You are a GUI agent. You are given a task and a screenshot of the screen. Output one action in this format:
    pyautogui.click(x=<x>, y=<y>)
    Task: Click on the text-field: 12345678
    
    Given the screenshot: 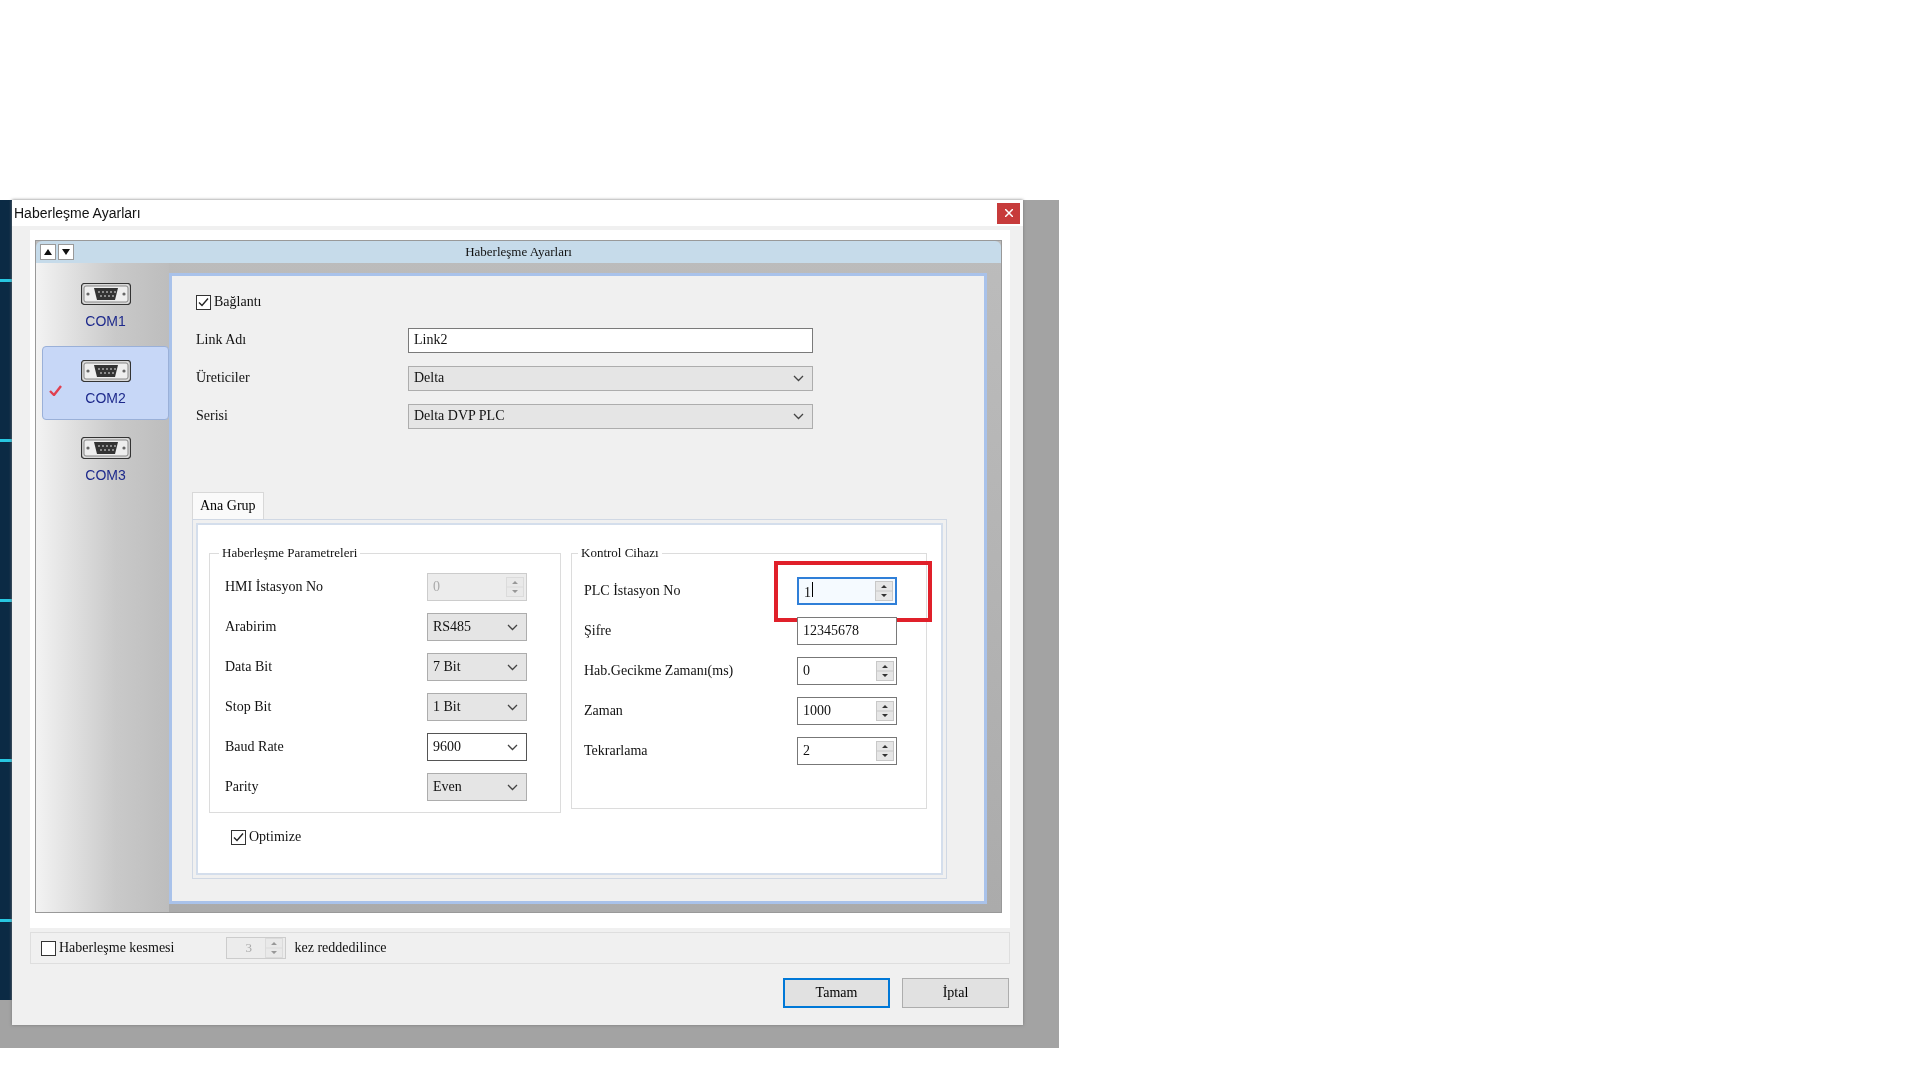 What is the action you would take?
    pyautogui.click(x=847, y=631)
    